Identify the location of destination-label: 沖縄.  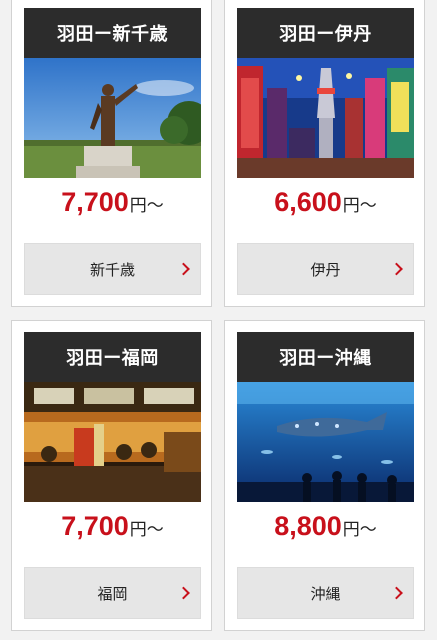
(325, 593).